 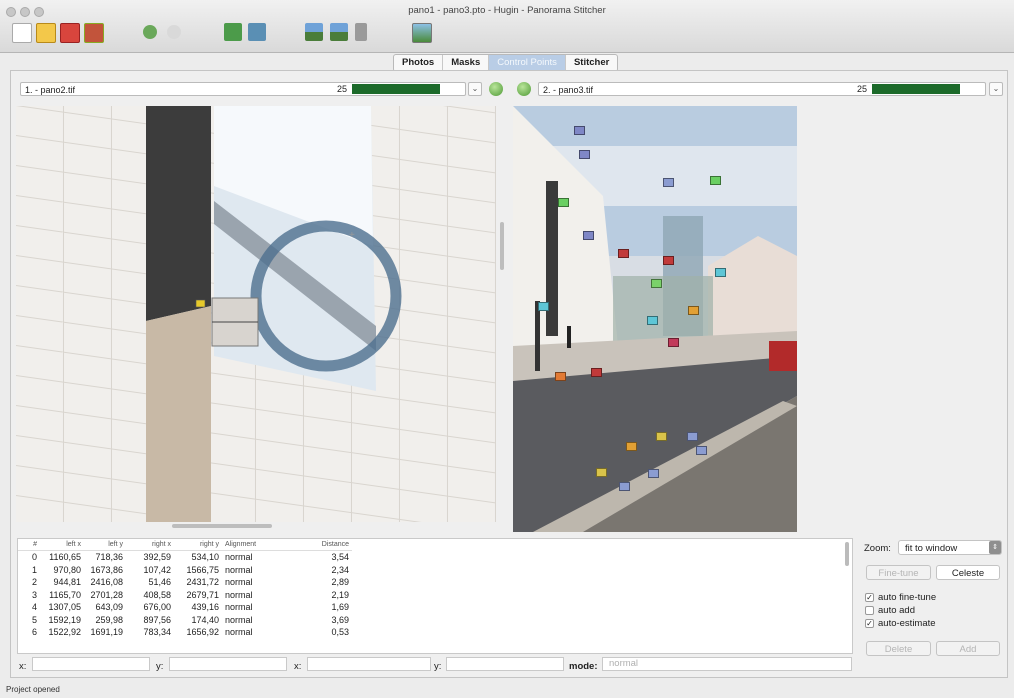 I want to click on cell: 1522,92, so click(x=64, y=632).